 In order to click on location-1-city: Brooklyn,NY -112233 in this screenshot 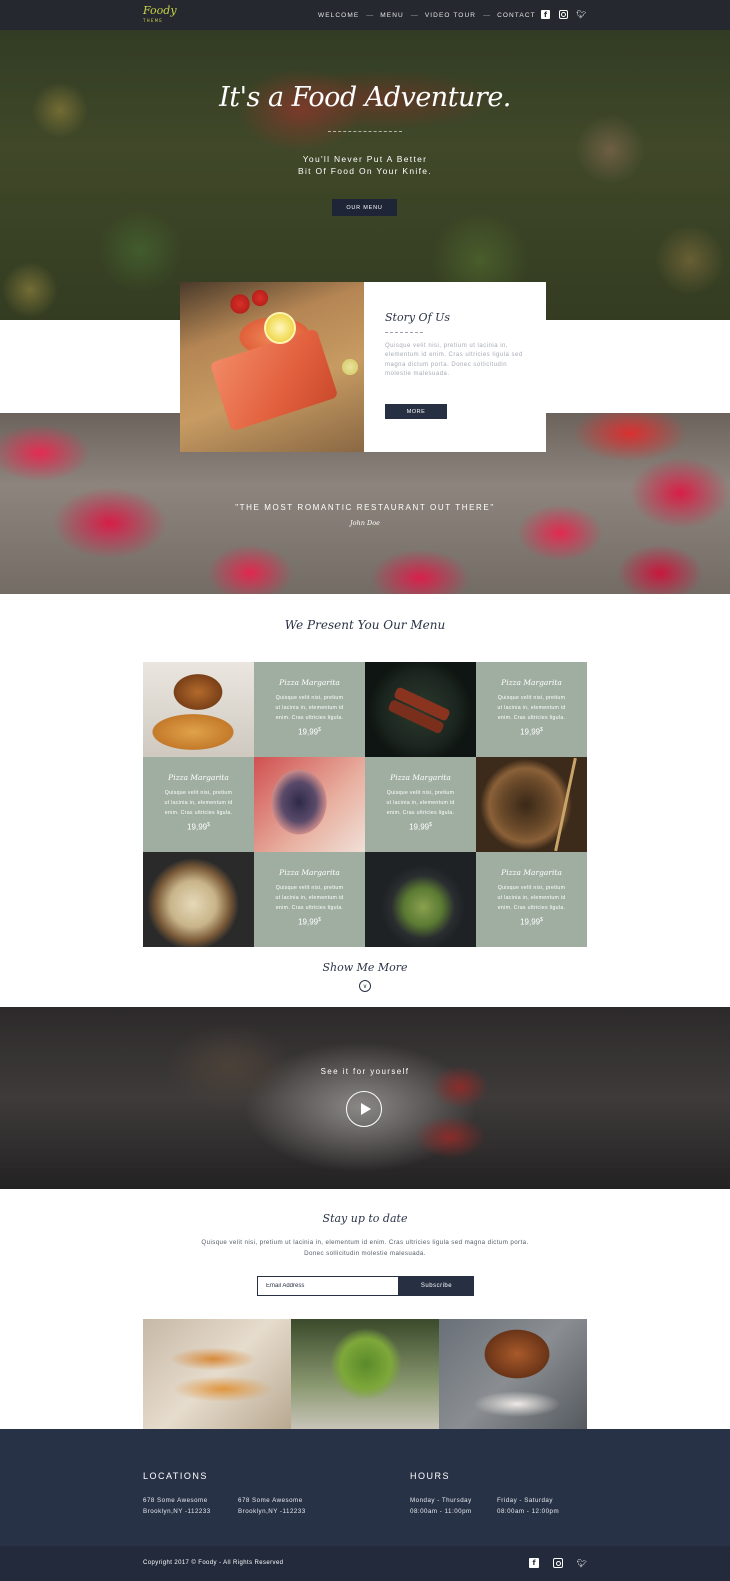, I will do `click(177, 1511)`.